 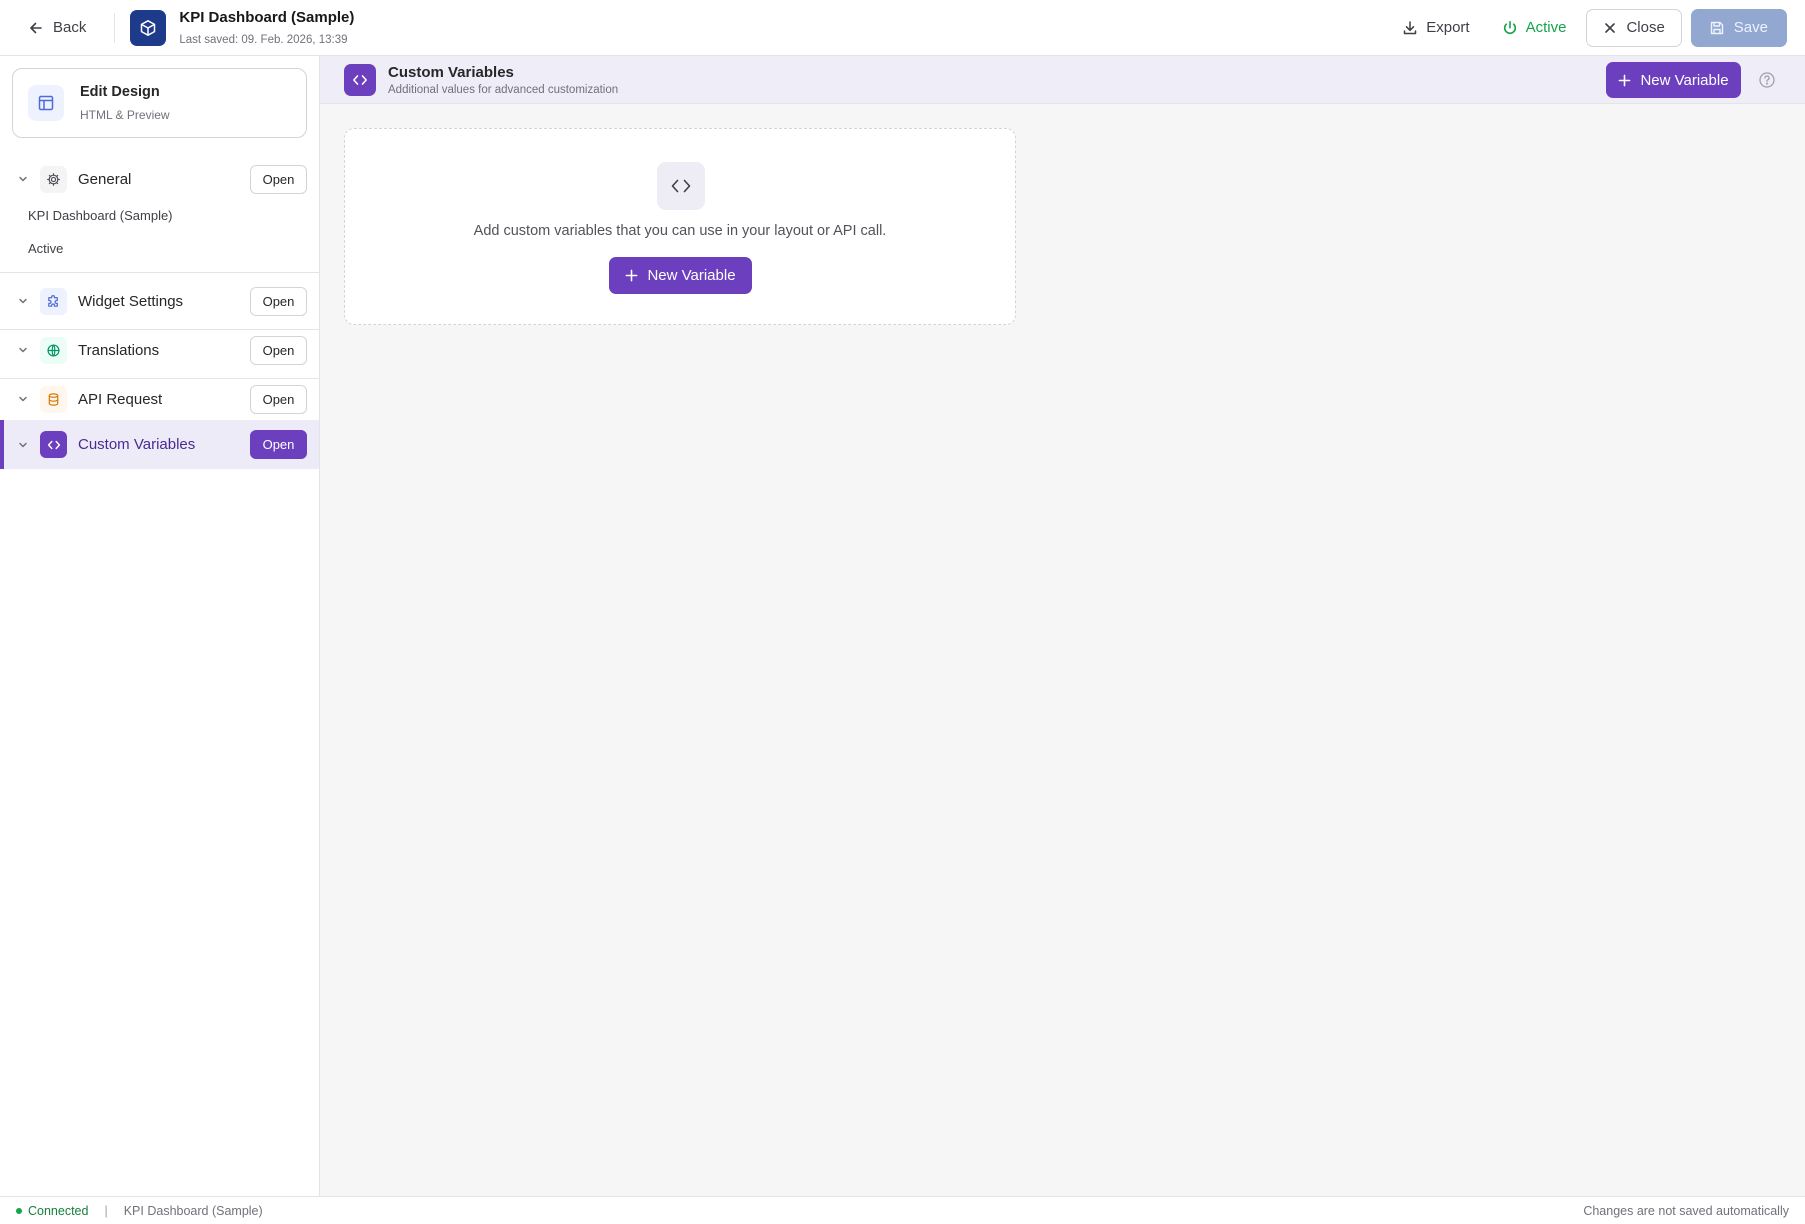 I want to click on back-label: Back, so click(x=70, y=27).